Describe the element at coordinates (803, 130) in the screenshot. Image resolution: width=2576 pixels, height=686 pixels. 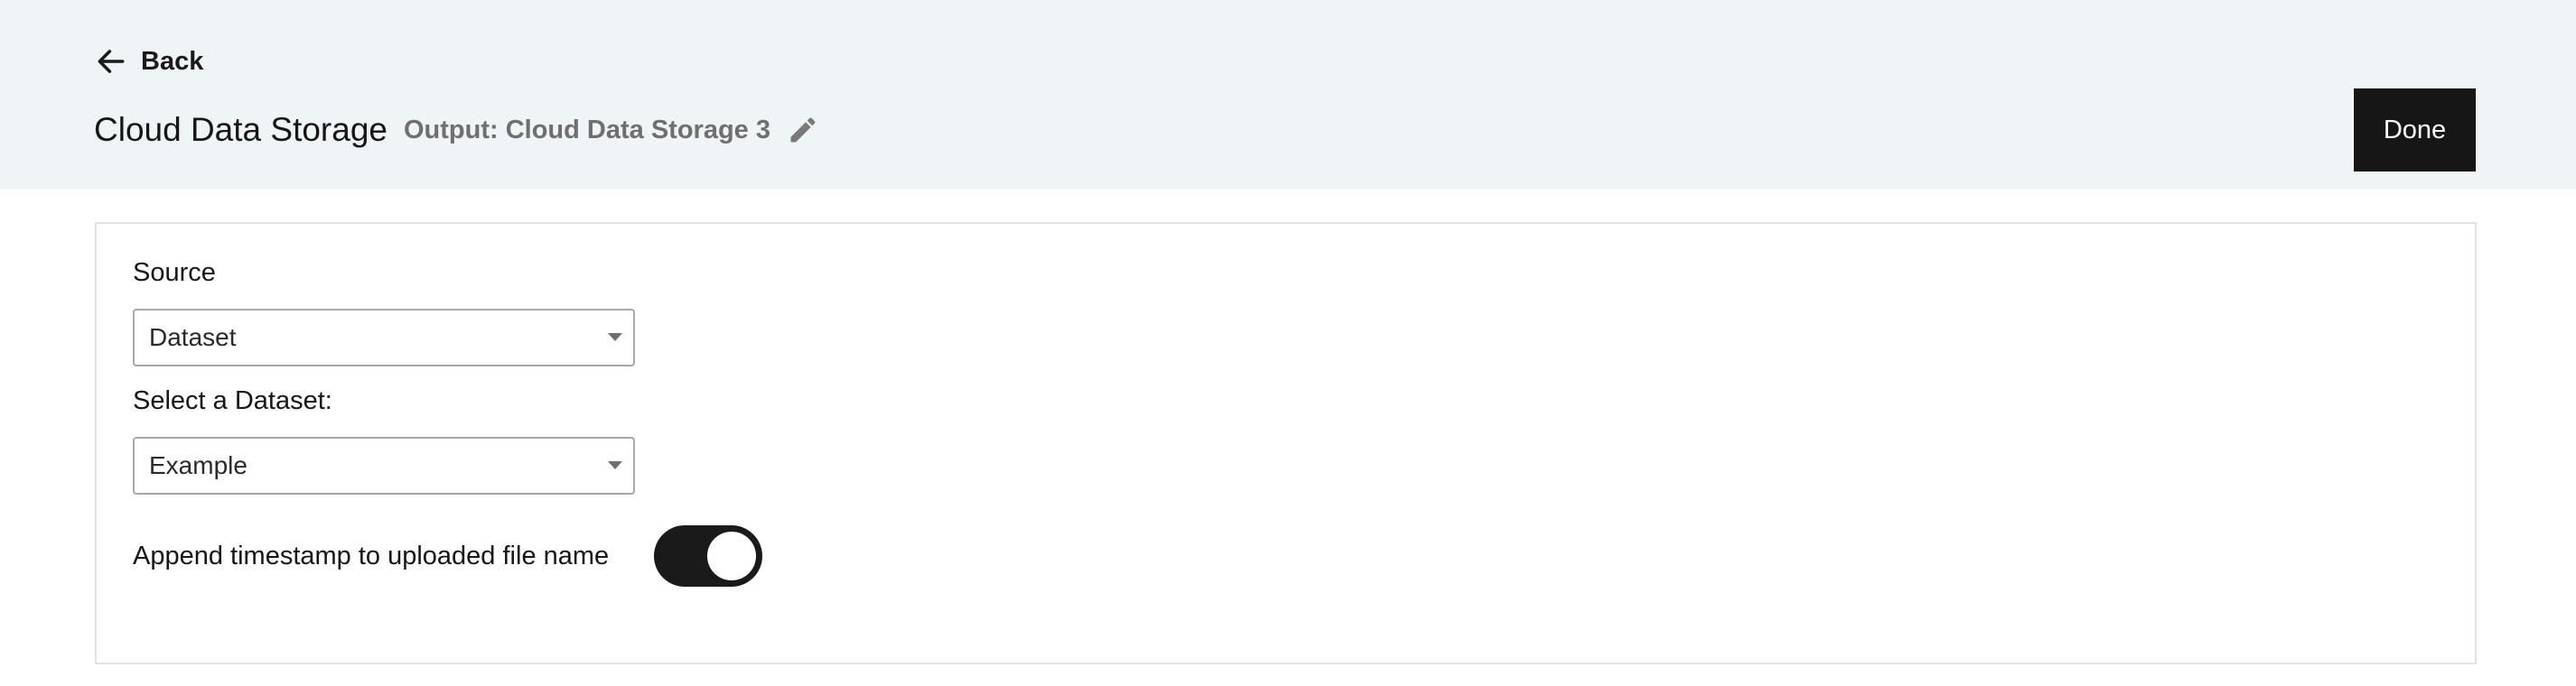
I see `pencil-icon` at that location.